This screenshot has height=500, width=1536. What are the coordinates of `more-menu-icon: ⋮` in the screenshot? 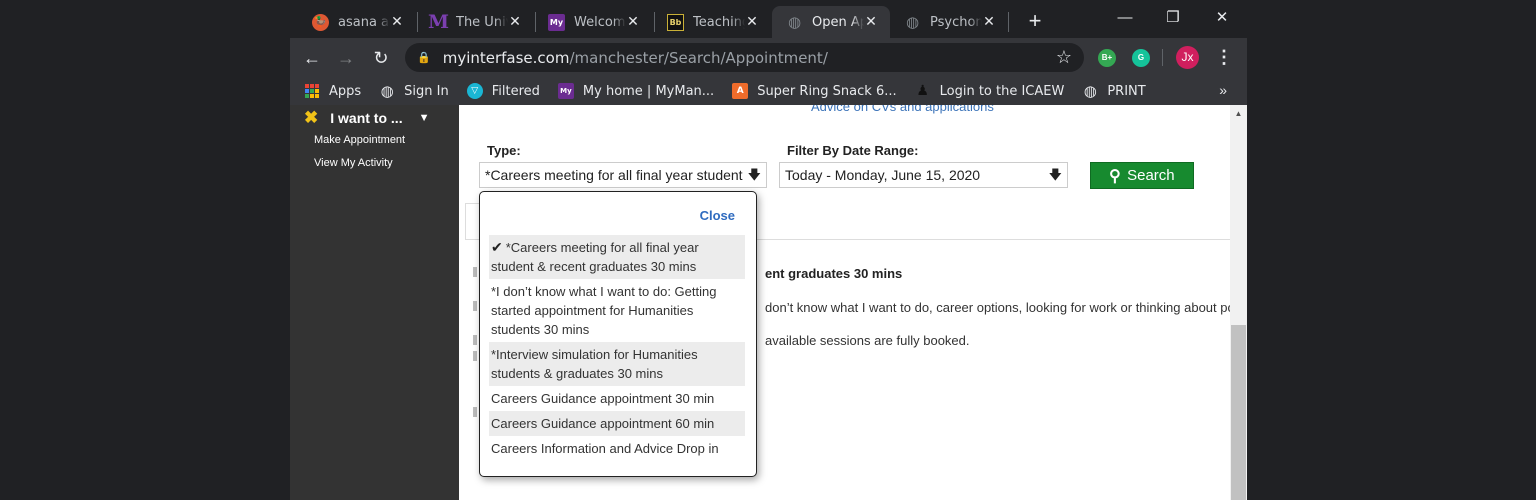 It's located at (1224, 57).